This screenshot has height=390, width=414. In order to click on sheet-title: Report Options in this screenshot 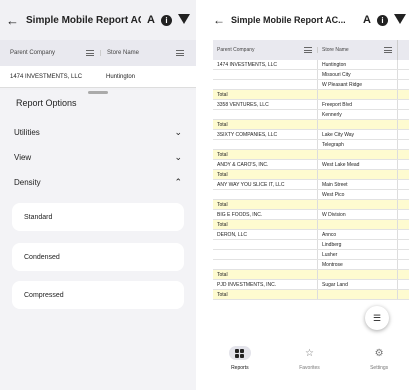, I will do `click(46, 103)`.